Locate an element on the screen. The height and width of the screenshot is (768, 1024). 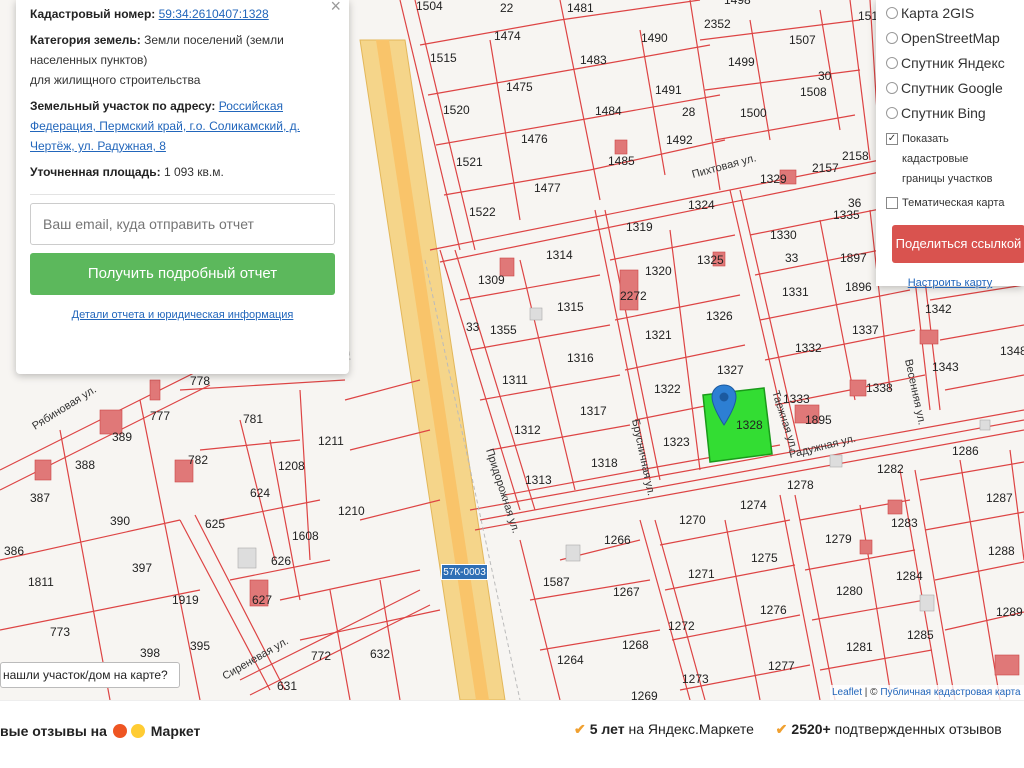
plot-number-label: 1286 is located at coordinates (965, 451).